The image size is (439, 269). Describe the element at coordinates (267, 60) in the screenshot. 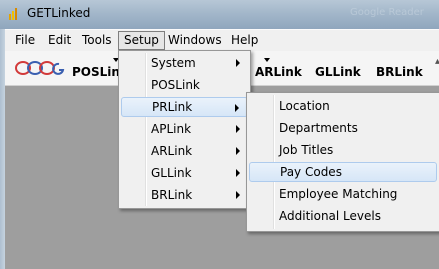

I see `arlink-dropdown-arrow-icon` at that location.